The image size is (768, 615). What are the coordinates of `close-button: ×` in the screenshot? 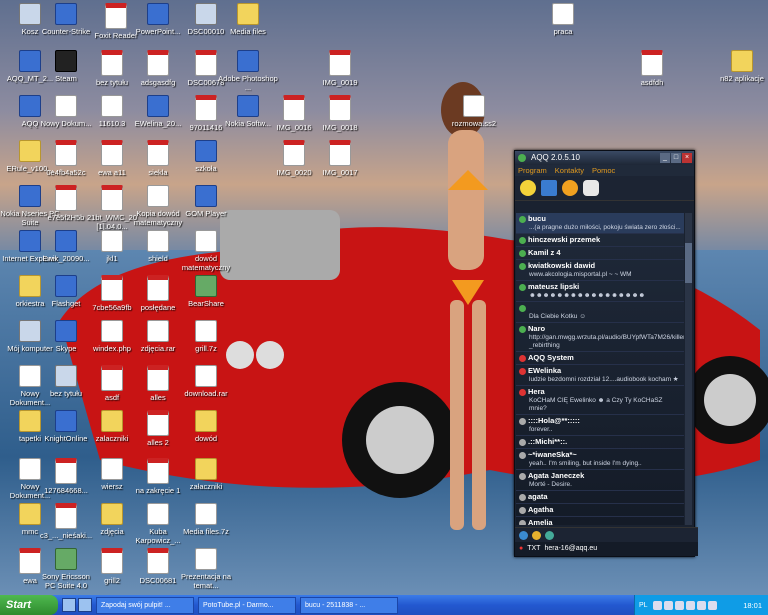 It's located at (687, 158).